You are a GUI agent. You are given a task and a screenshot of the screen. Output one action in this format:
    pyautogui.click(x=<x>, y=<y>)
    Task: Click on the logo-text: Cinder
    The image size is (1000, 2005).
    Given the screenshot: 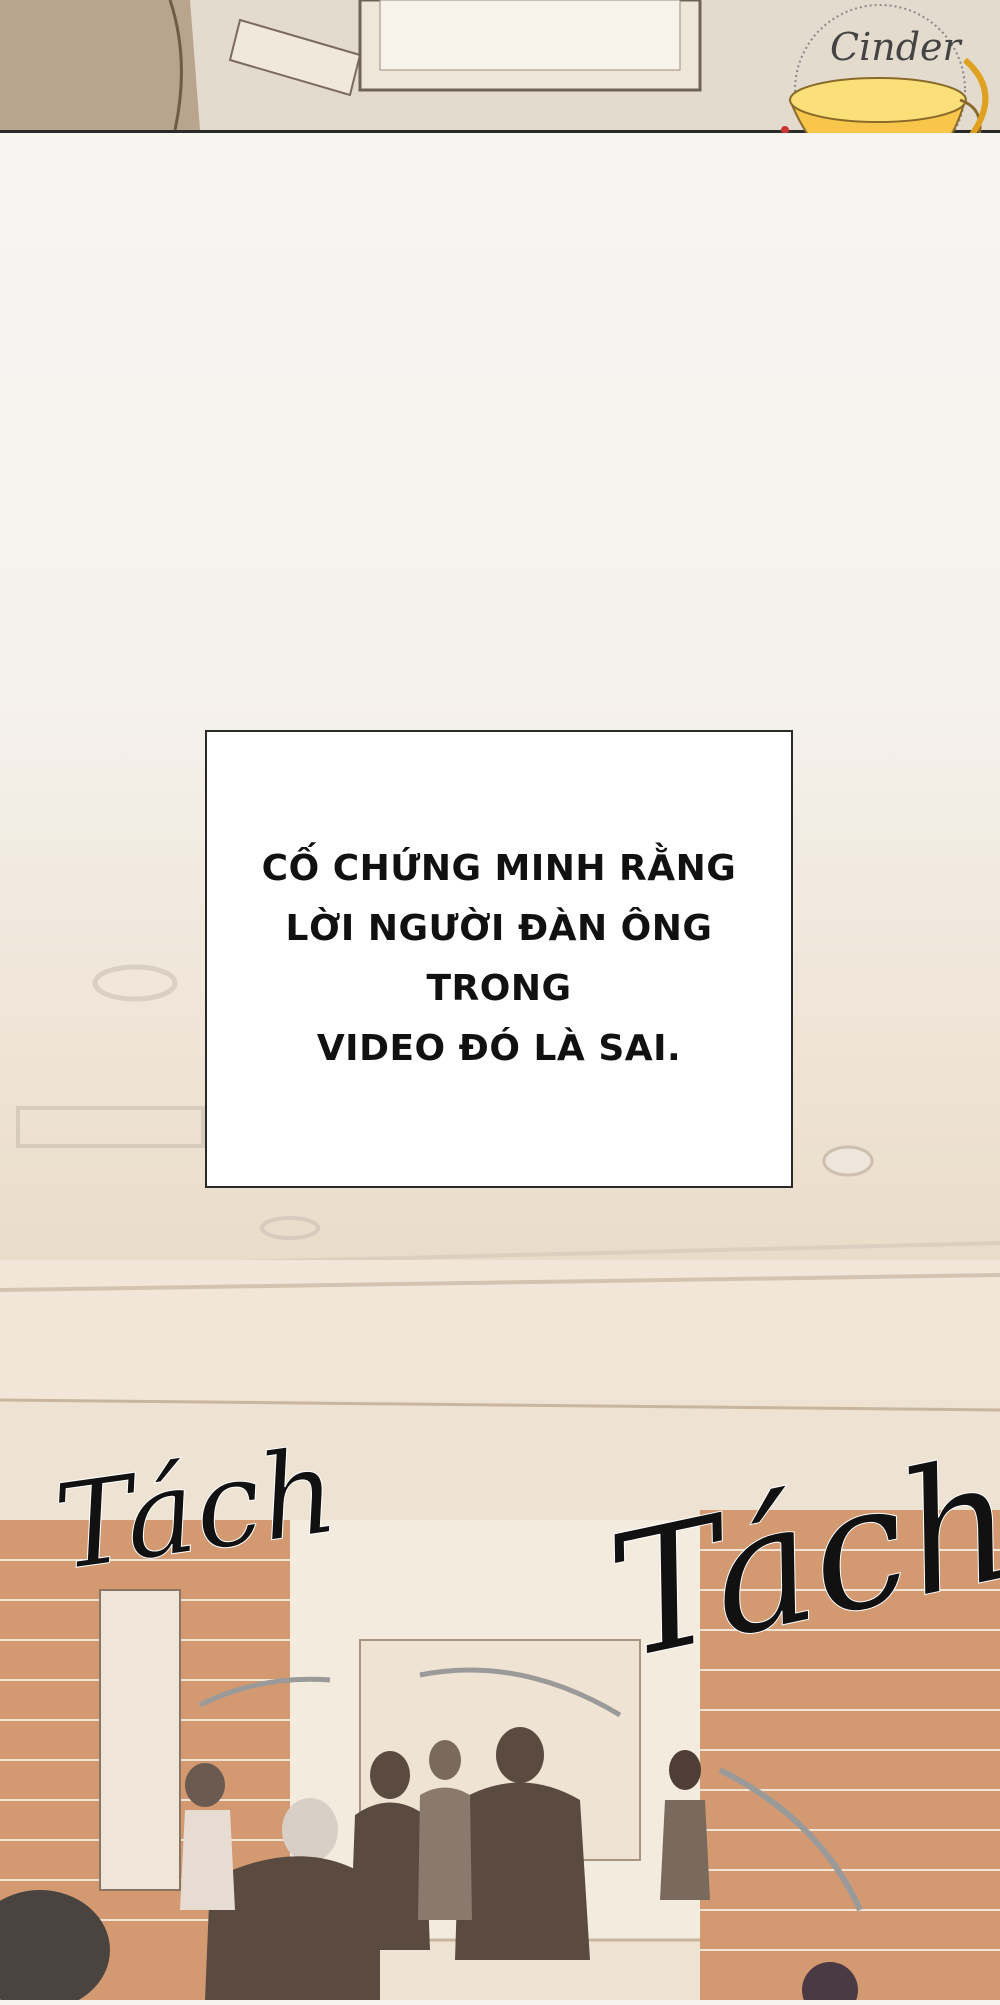 What is the action you would take?
    pyautogui.click(x=897, y=47)
    